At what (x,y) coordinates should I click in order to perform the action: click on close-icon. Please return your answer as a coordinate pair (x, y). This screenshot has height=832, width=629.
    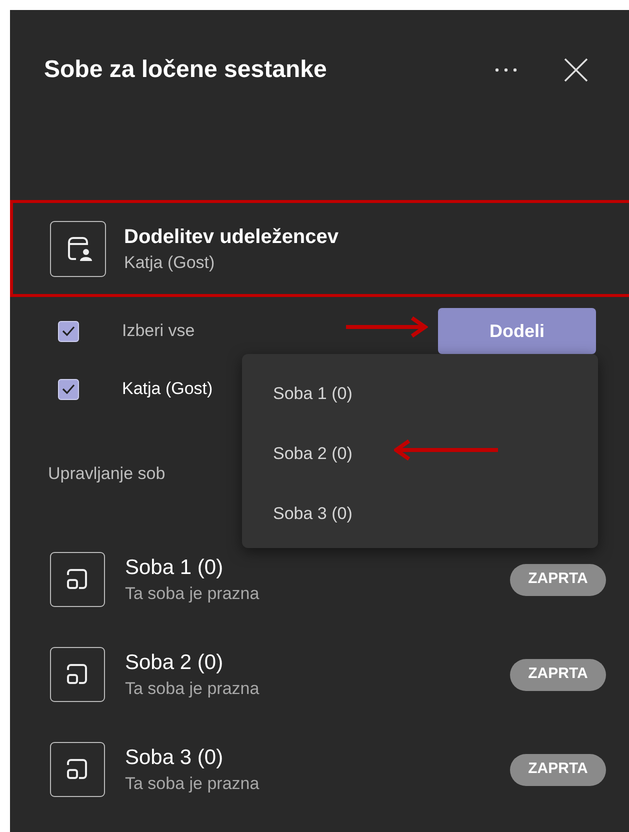
    Looking at the image, I should click on (576, 70).